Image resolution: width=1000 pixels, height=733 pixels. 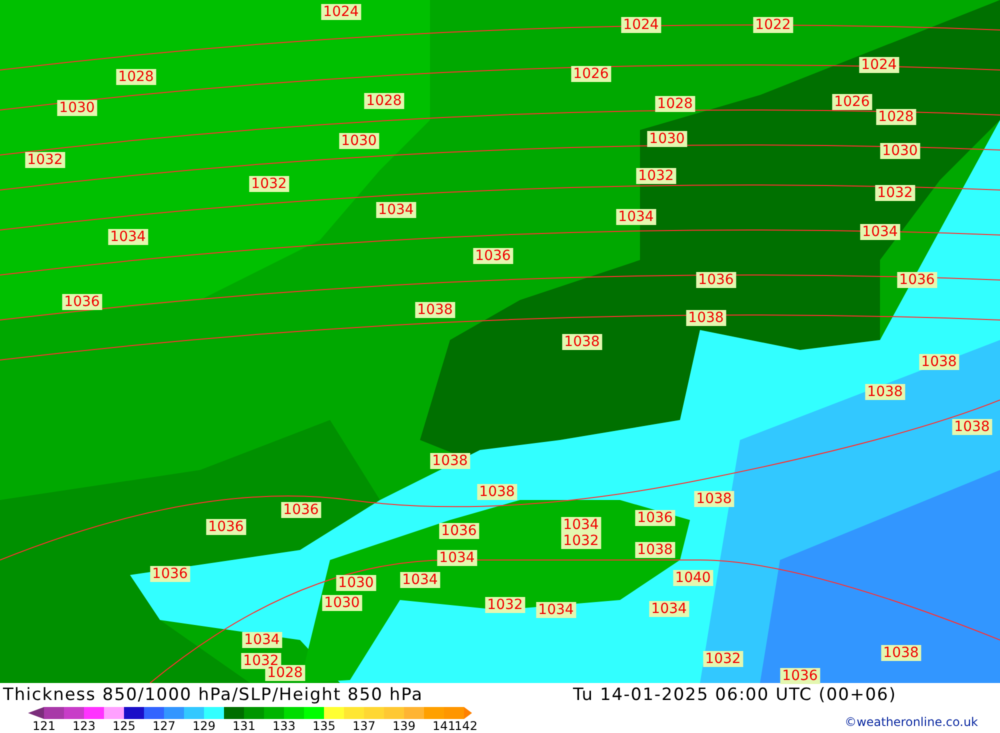 What do you see at coordinates (404, 726) in the screenshot?
I see `legend-tick: 139` at bounding box center [404, 726].